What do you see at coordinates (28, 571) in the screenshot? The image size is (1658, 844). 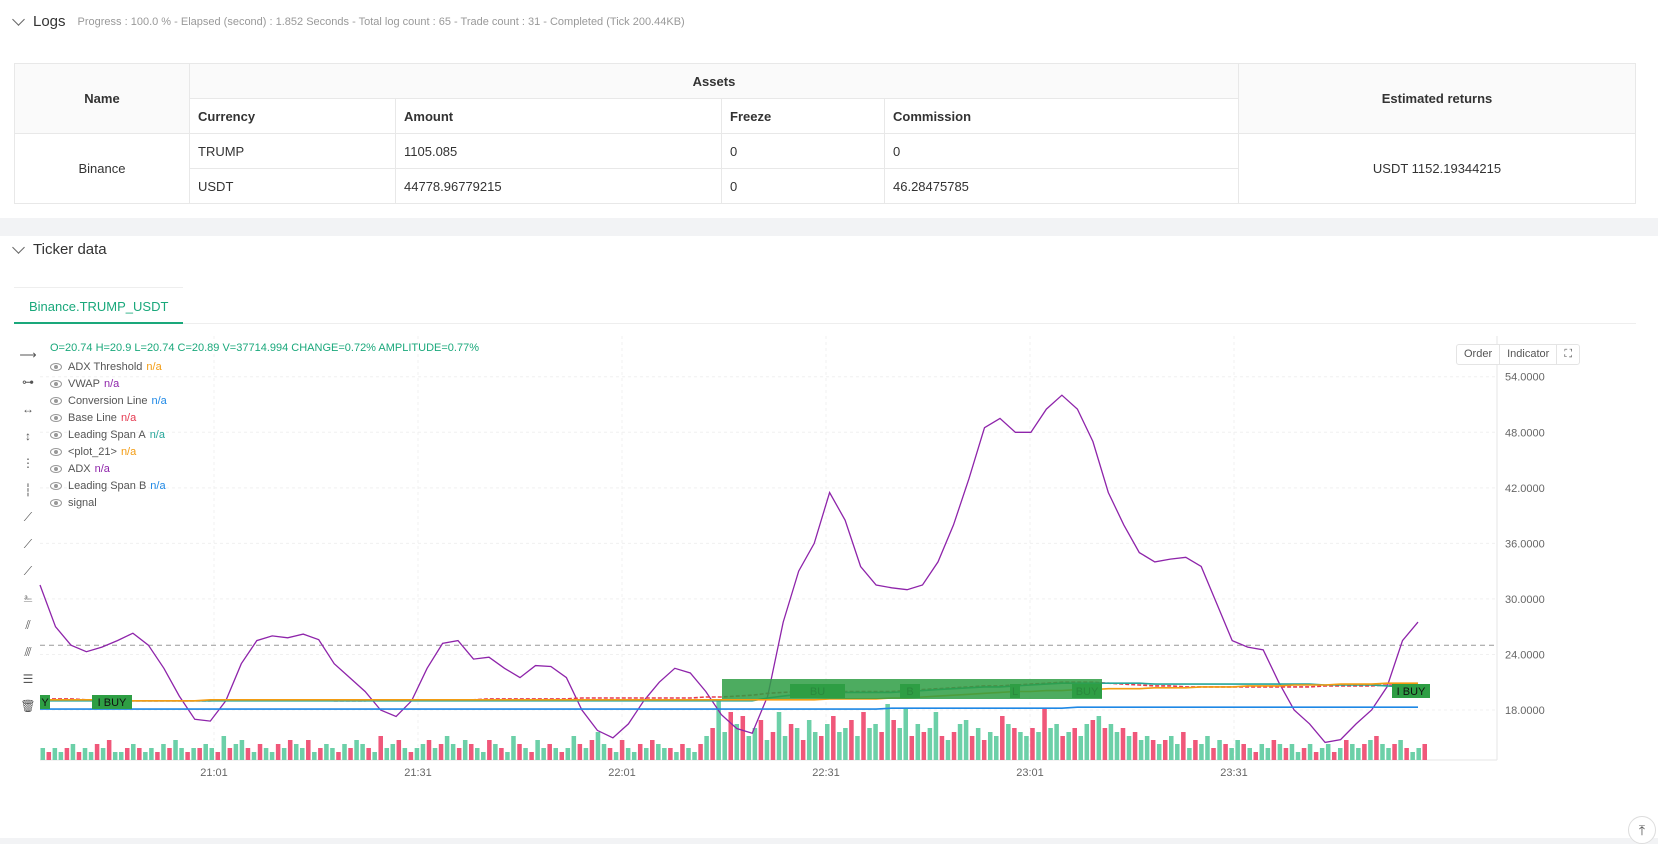 I see `segment-line-icon: ⟋` at bounding box center [28, 571].